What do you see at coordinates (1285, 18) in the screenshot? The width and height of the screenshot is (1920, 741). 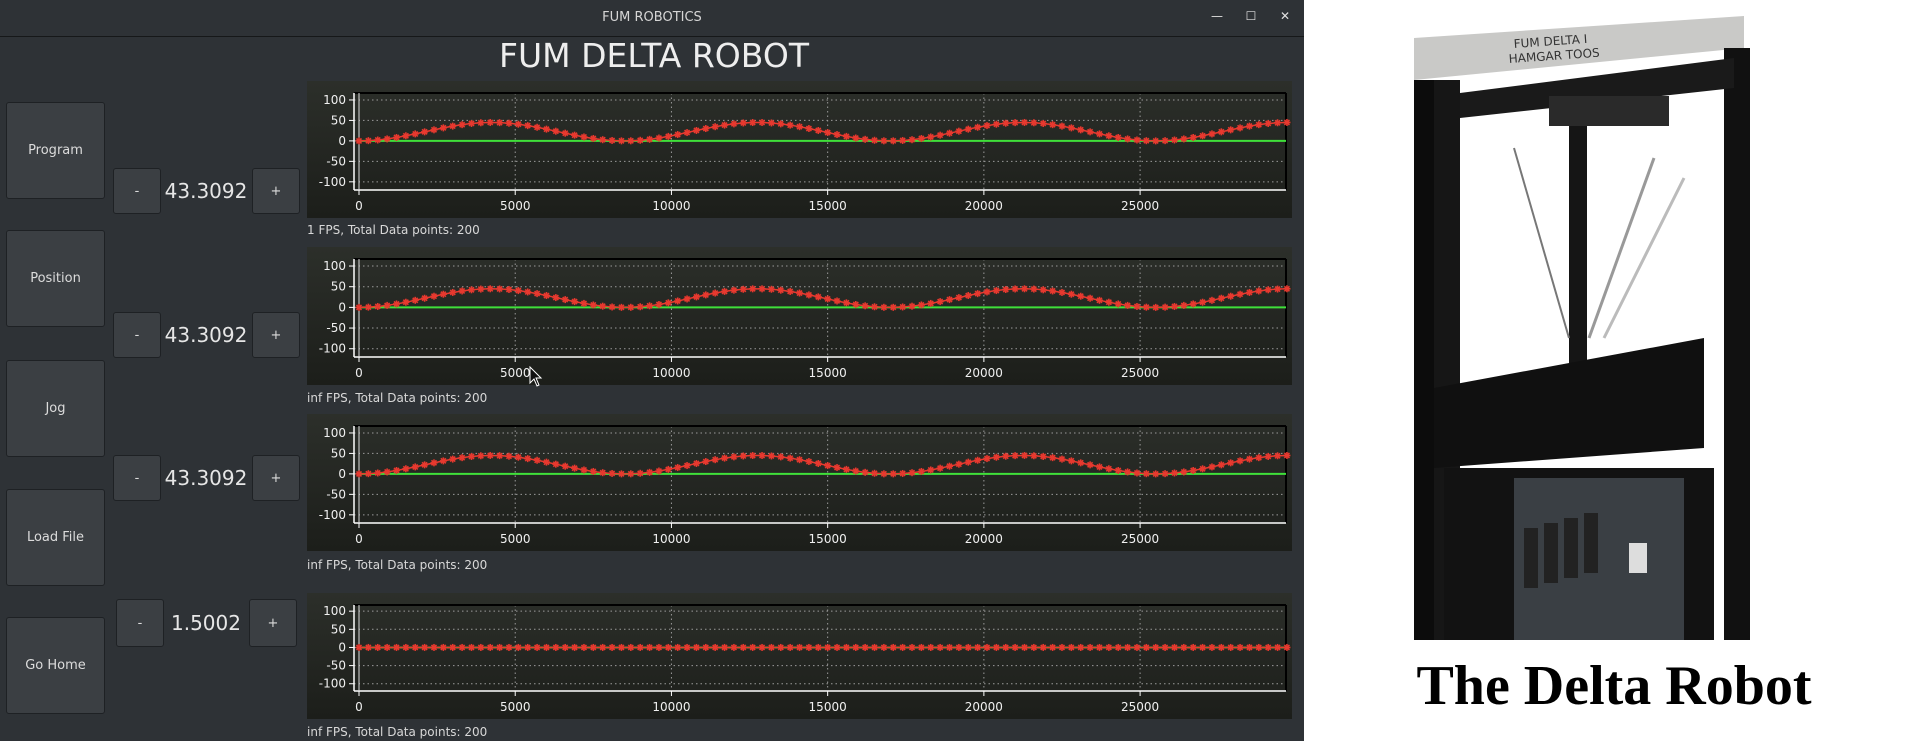 I see `close-icon: ✕` at bounding box center [1285, 18].